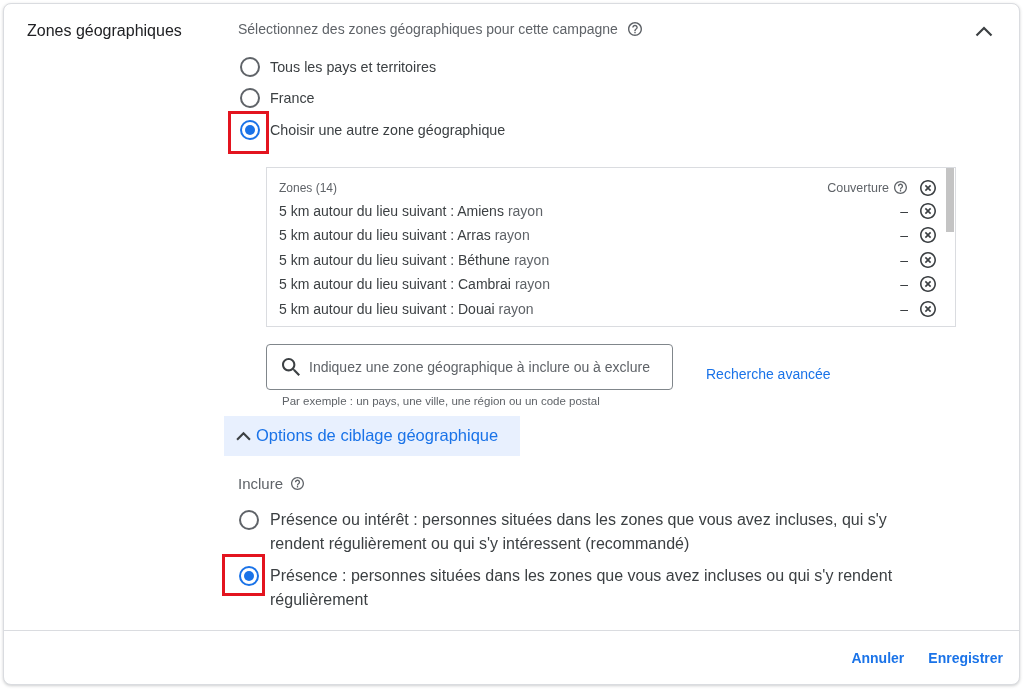 The height and width of the screenshot is (689, 1024). Describe the element at coordinates (469, 366) in the screenshot. I see `search-field: Indiquez une zone géographique à inclure ou à exclure` at that location.